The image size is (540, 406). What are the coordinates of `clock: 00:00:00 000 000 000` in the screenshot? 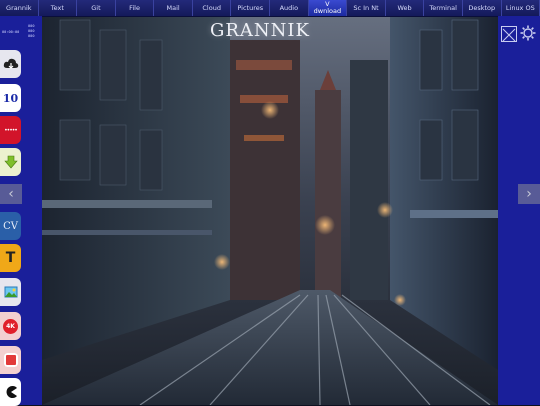 It's located at (21, 33).